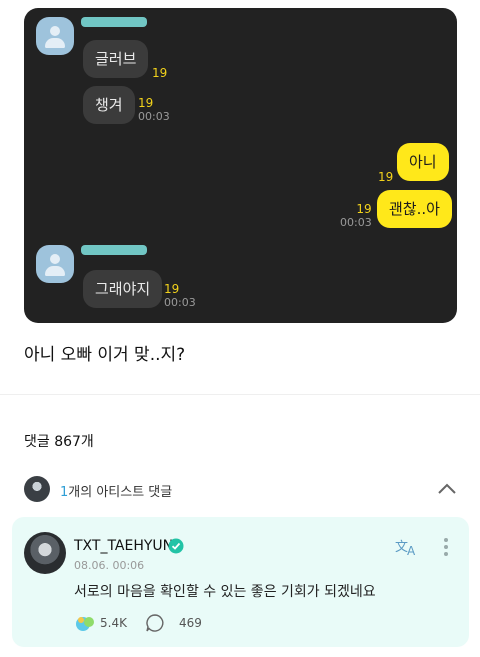 The image size is (480, 657). What do you see at coordinates (423, 162) in the screenshot?
I see `message-bubble: 아니` at bounding box center [423, 162].